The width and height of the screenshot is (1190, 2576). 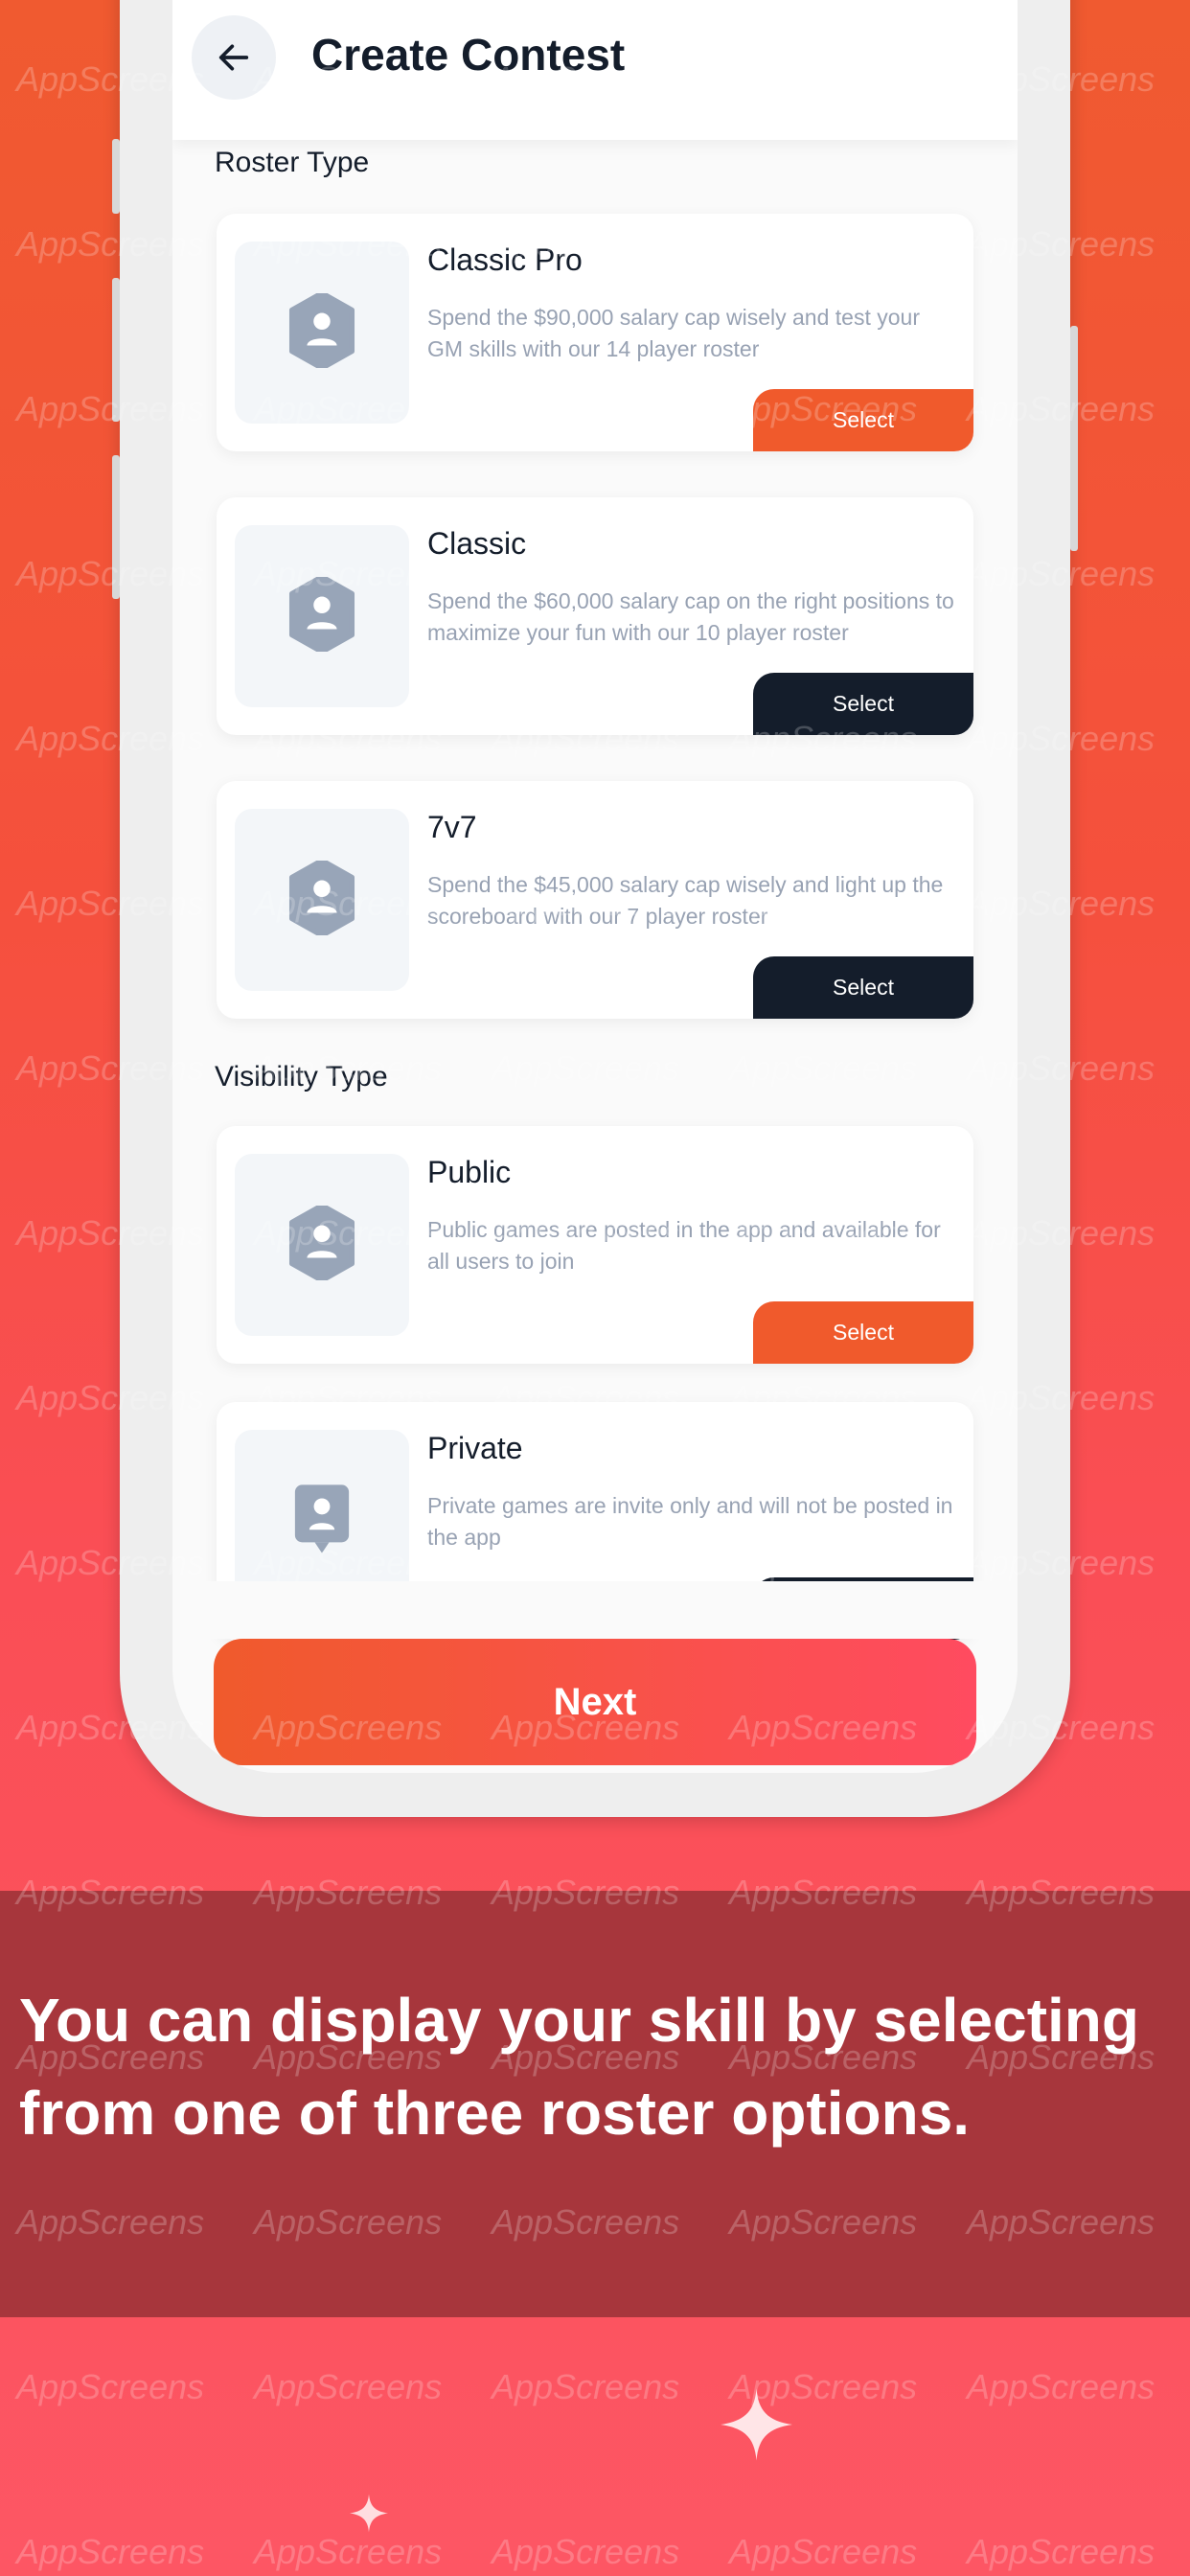 I want to click on back-button, so click(x=234, y=57).